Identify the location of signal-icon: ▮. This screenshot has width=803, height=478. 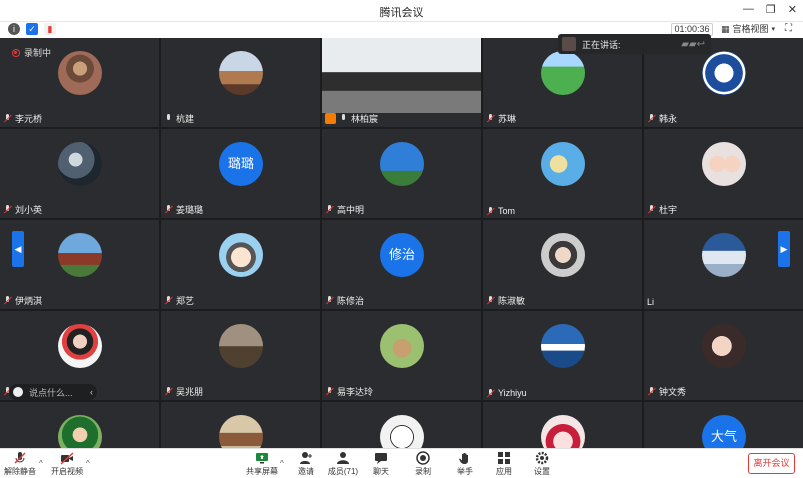
(50, 29).